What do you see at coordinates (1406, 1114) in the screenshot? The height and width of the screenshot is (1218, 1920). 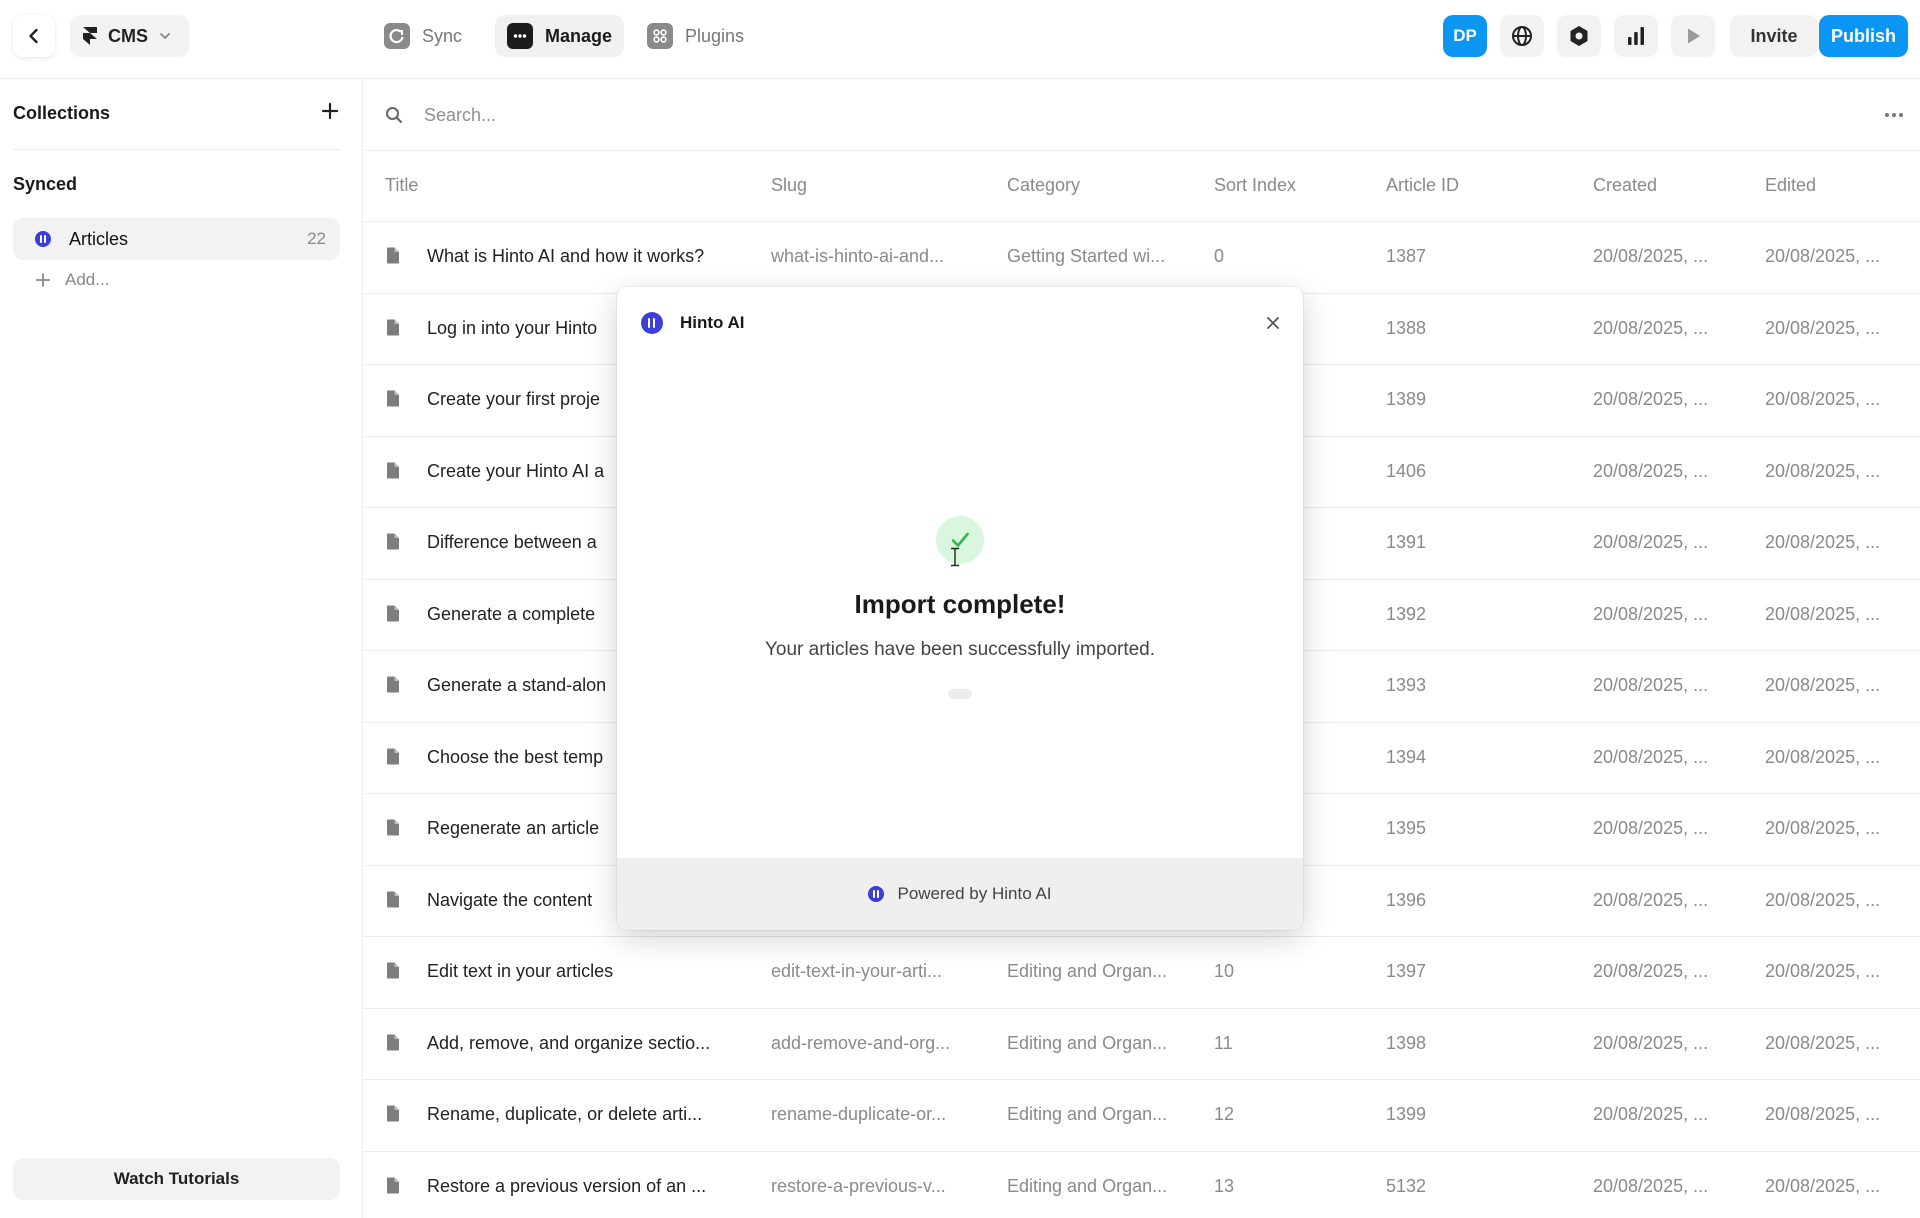 I see `row-article-id: 1399` at bounding box center [1406, 1114].